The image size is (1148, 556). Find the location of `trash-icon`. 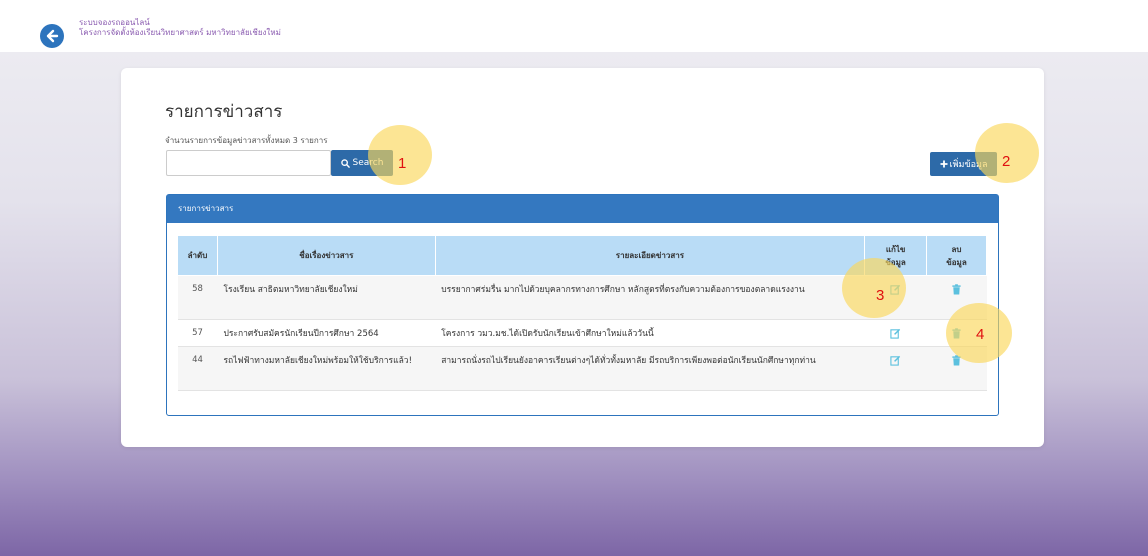

trash-icon is located at coordinates (956, 289).